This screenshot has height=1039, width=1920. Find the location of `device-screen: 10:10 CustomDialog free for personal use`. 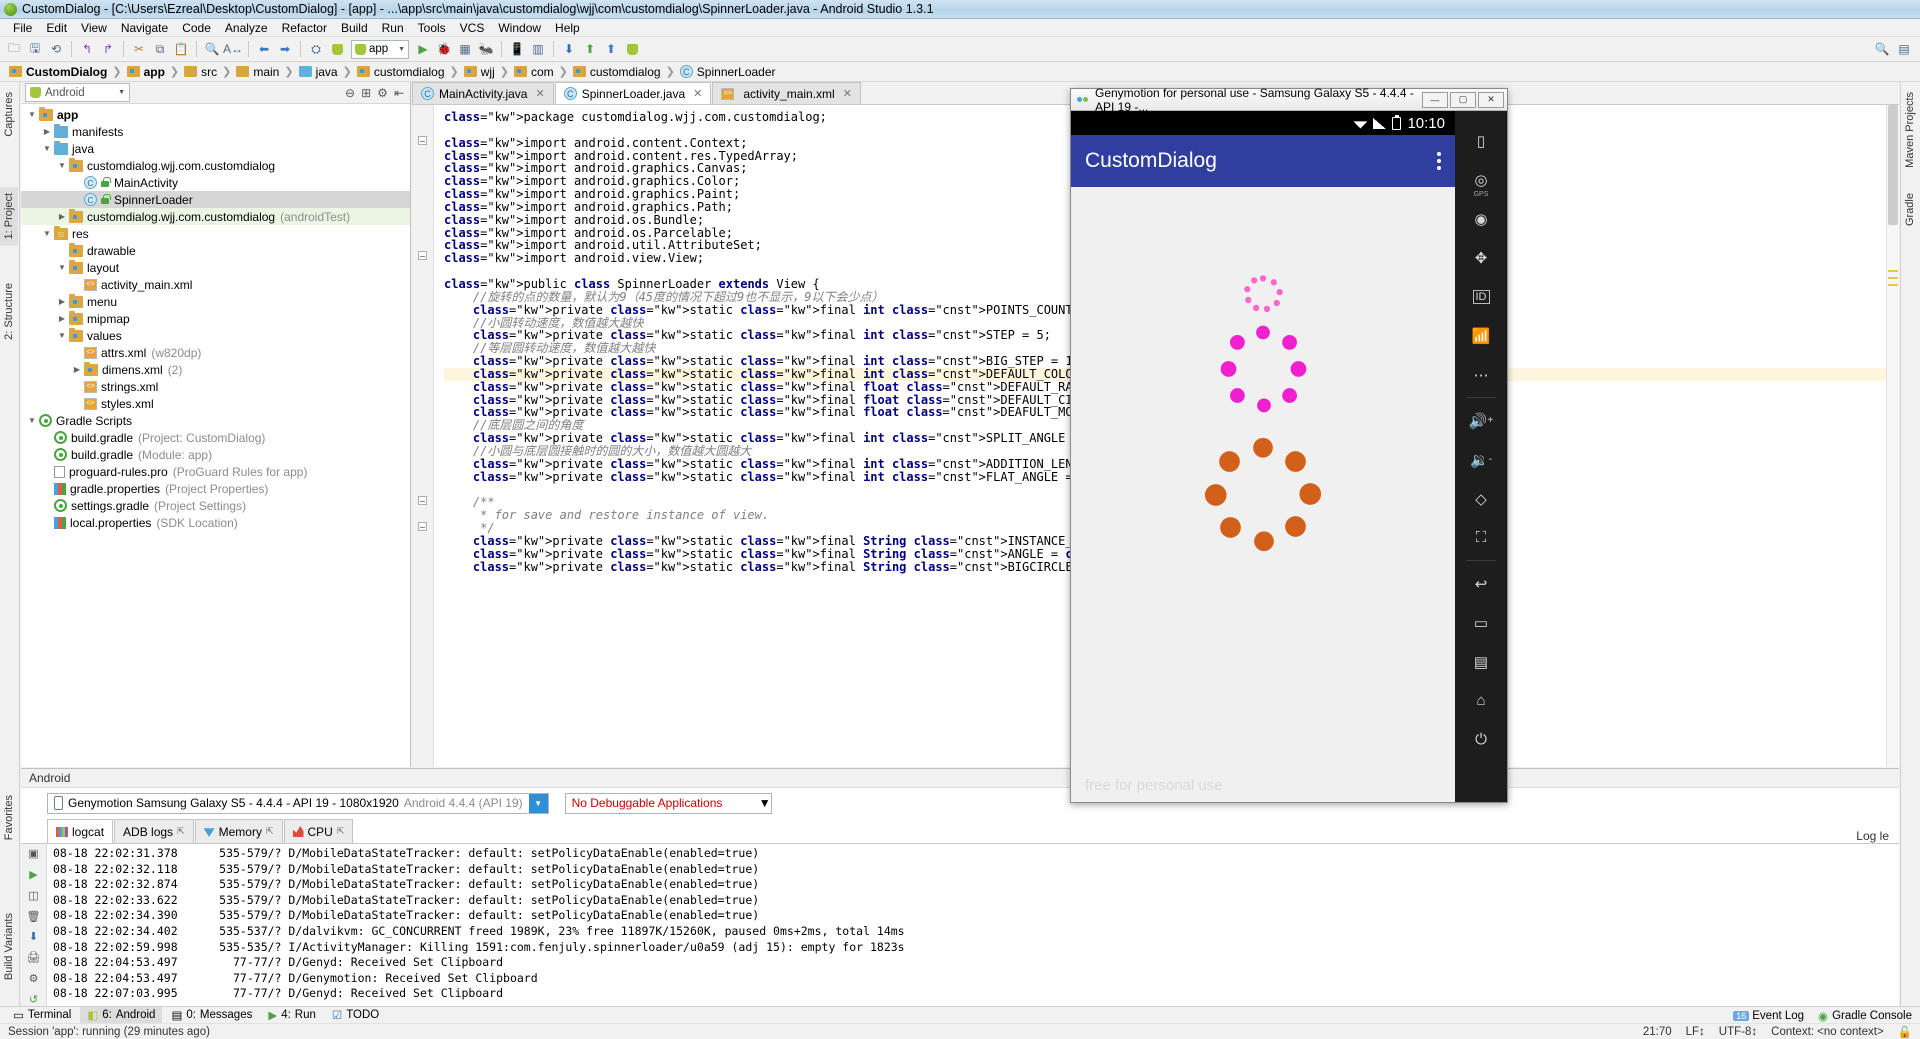

device-screen: 10:10 CustomDialog free for personal use is located at coordinates (1263, 456).